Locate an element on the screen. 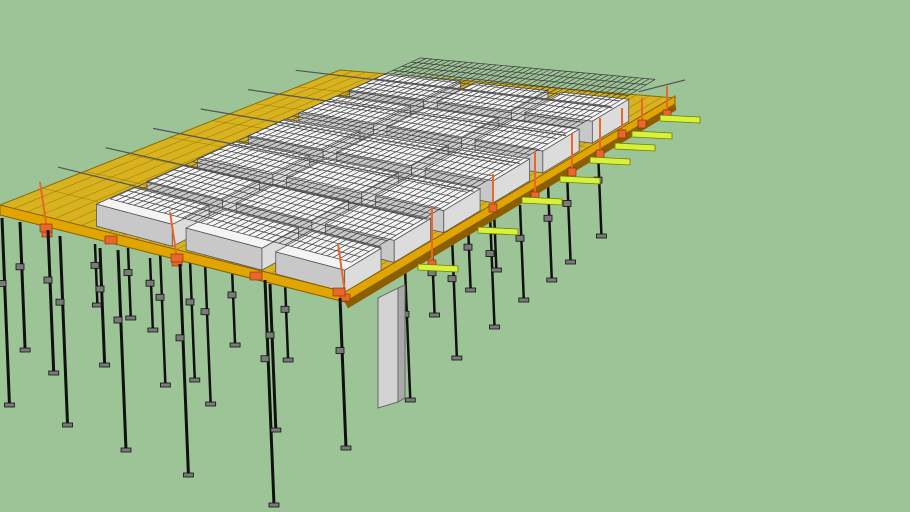 Image resolution: width=910 pixels, height=512 pixels. column-face-front is located at coordinates (388, 348).